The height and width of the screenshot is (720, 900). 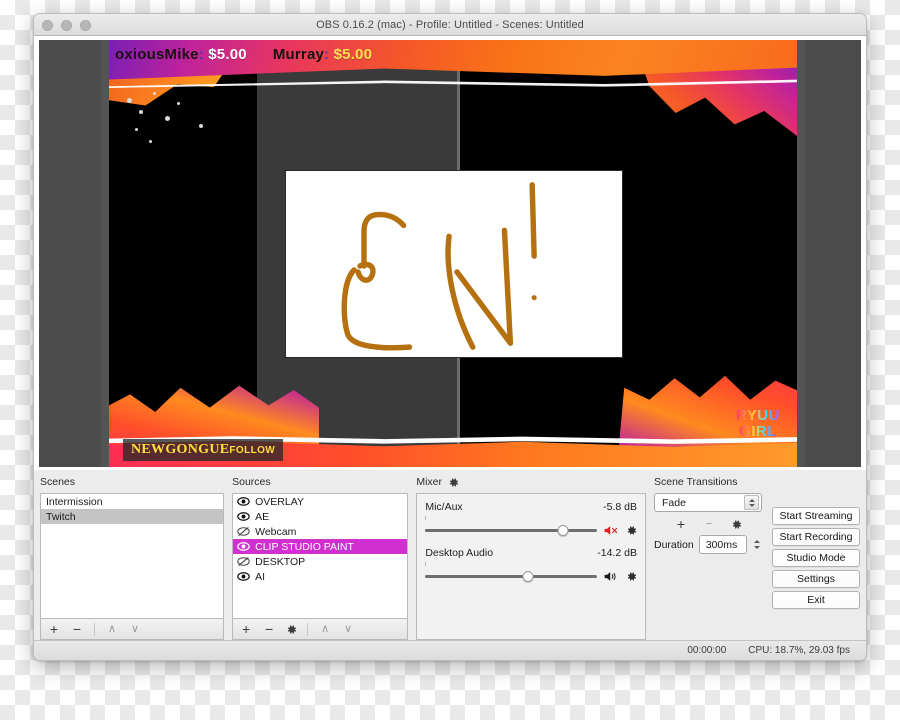 What do you see at coordinates (611, 576) in the screenshot?
I see `mute-toggle-desktop-audio-icon` at bounding box center [611, 576].